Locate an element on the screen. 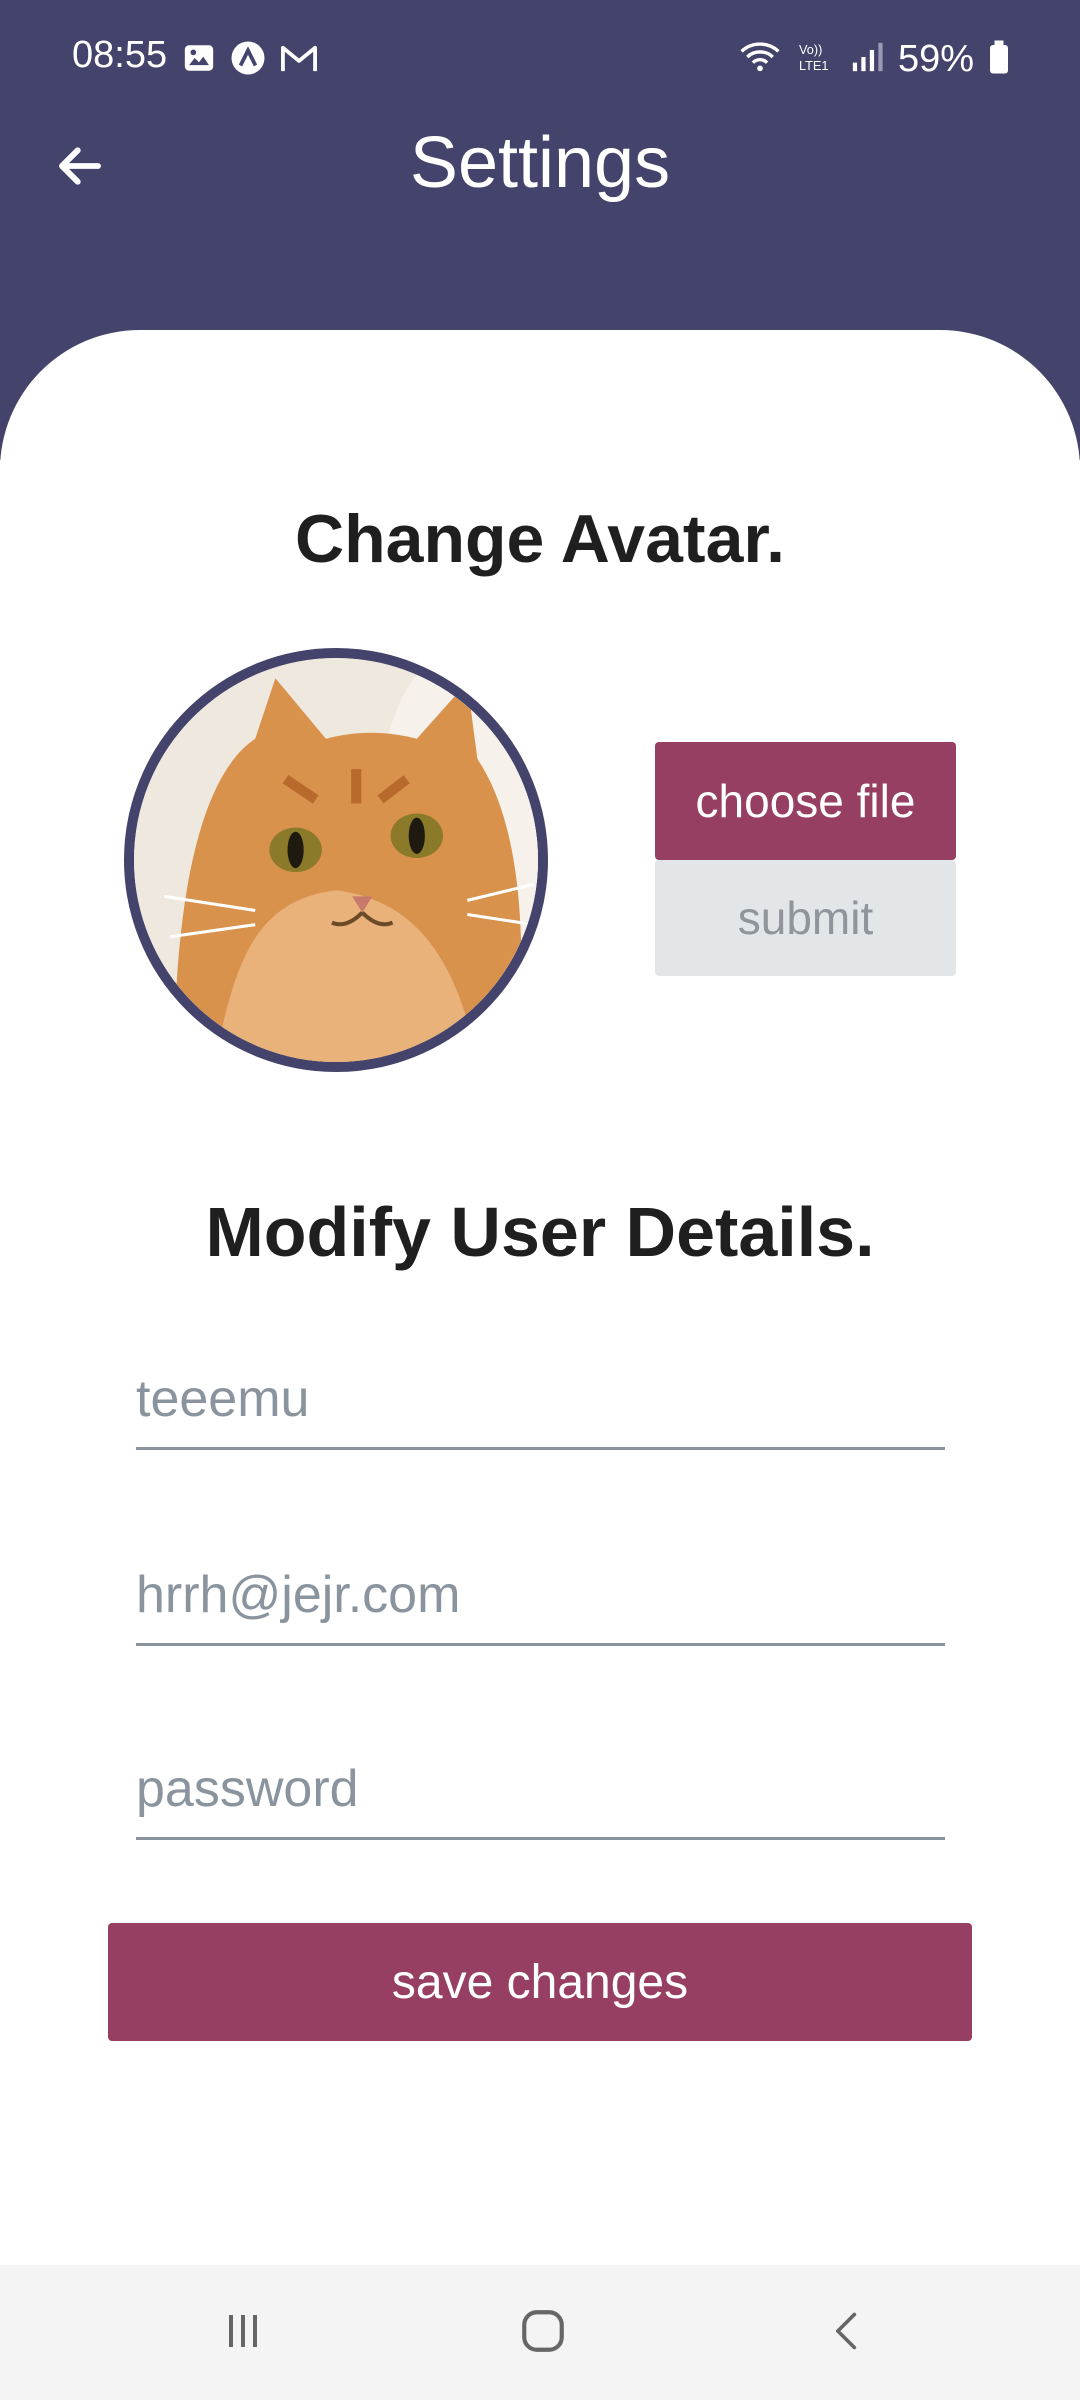 The image size is (1080, 2400). password-field is located at coordinates (540, 1790).